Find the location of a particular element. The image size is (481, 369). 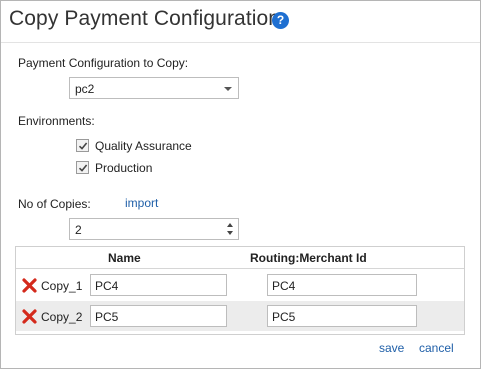

increment-arrow-icon is located at coordinates (230, 225).